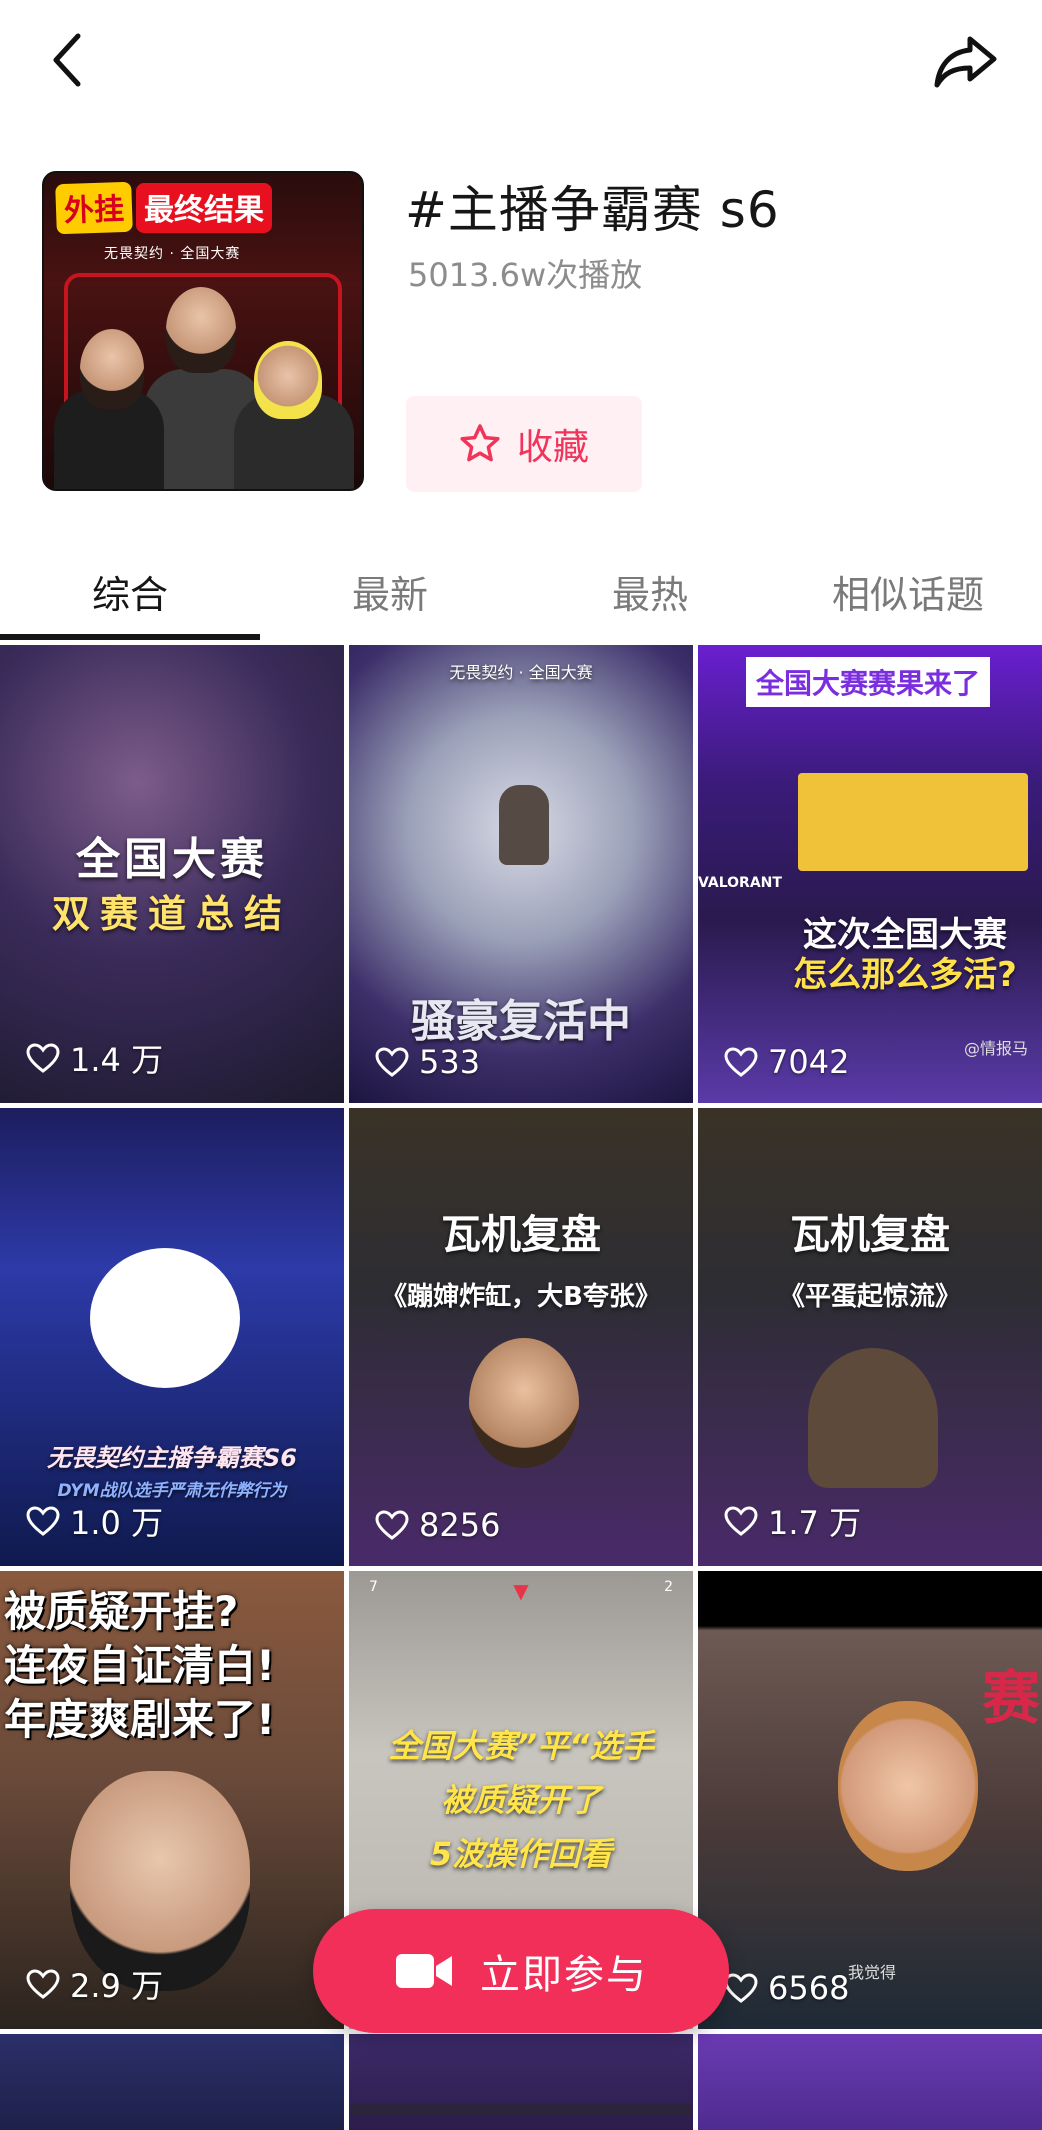 This screenshot has height=2130, width=1042. Describe the element at coordinates (121, 1611) in the screenshot. I see `video-title: 被质疑开挂?` at that location.